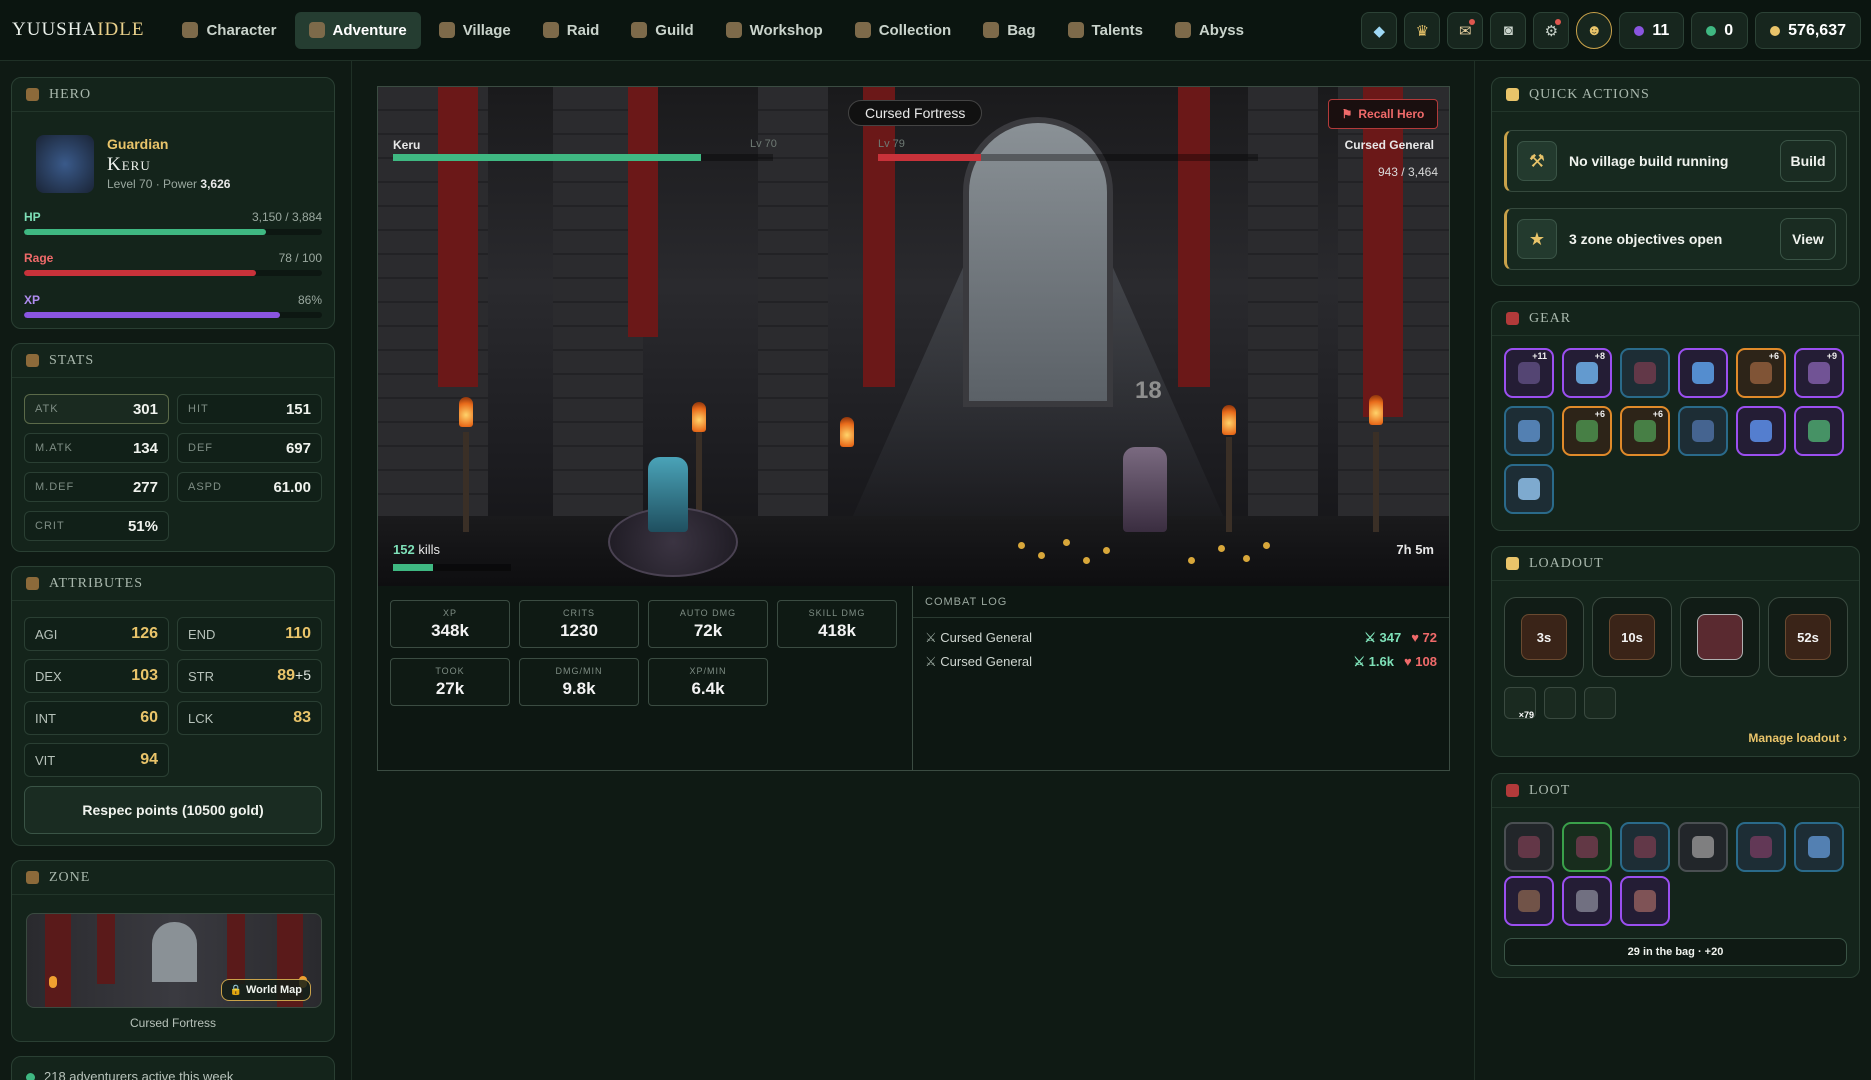 This screenshot has height=1080, width=1871. I want to click on avatar-icon: ☻, so click(1594, 30).